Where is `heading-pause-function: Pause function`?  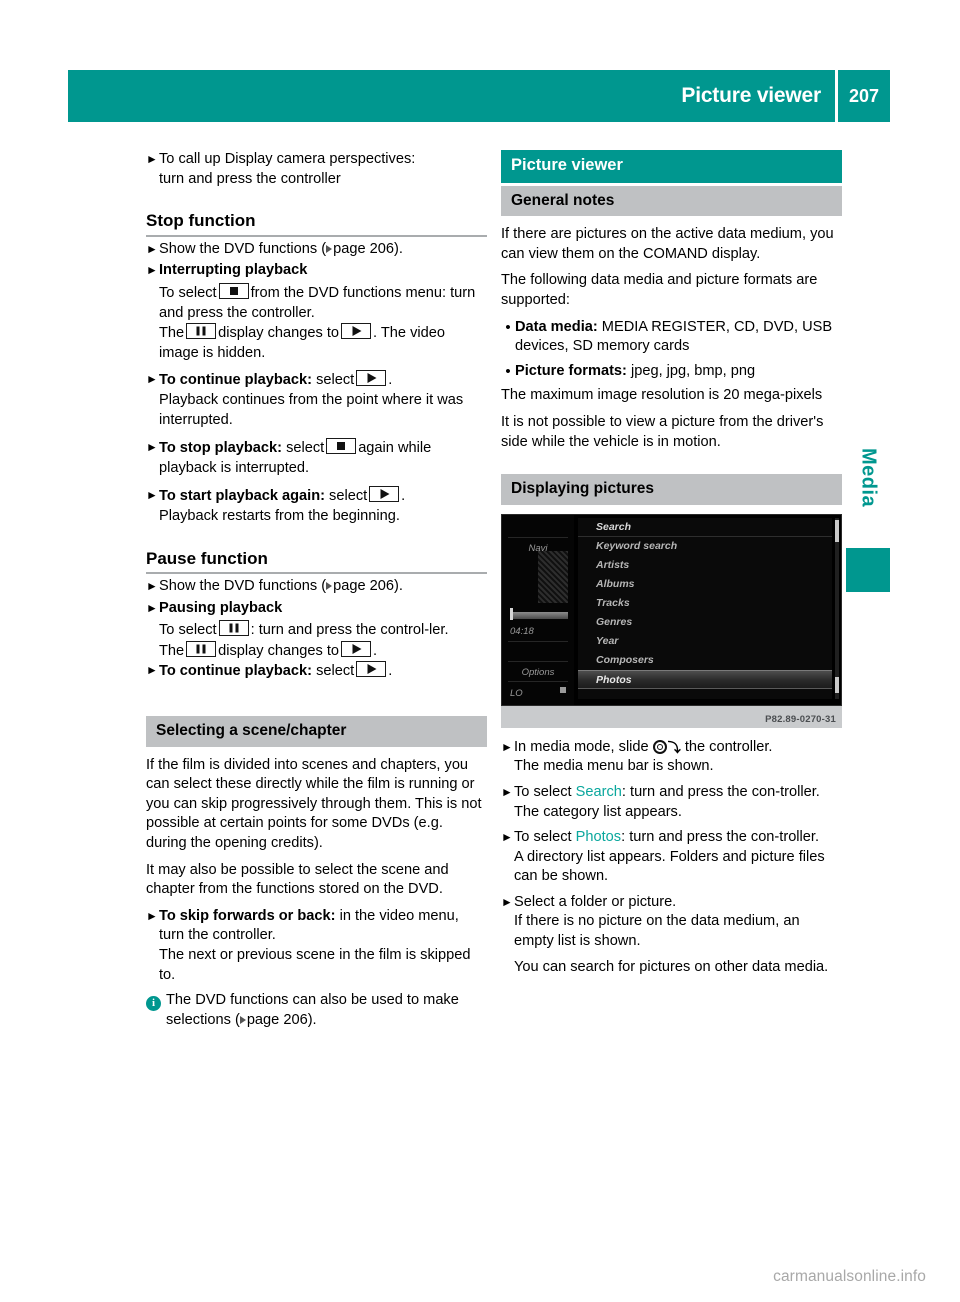 heading-pause-function: Pause function is located at coordinates (316, 562).